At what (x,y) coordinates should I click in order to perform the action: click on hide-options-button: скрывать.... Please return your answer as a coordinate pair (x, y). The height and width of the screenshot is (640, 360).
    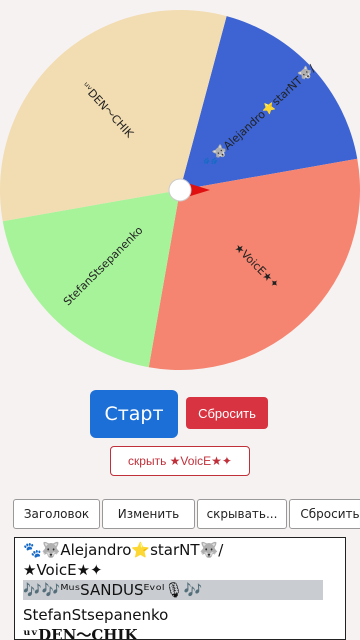
    Looking at the image, I should click on (242, 514).